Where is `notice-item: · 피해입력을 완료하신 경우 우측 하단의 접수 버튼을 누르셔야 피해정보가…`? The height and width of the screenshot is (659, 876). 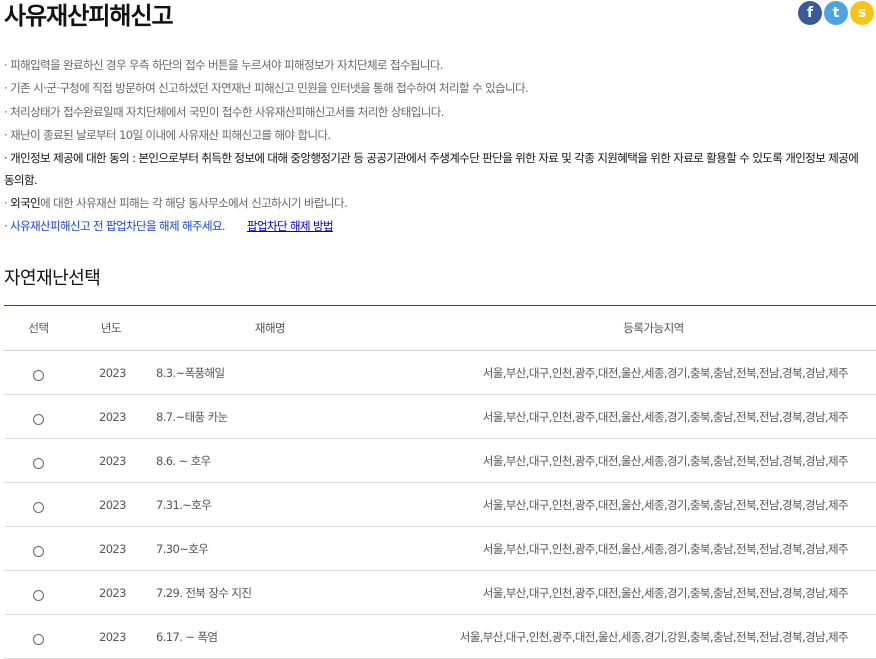
notice-item: · 피해입력을 완료하신 경우 우측 하단의 접수 버튼을 누르셔야 피해정보가… is located at coordinates (224, 65).